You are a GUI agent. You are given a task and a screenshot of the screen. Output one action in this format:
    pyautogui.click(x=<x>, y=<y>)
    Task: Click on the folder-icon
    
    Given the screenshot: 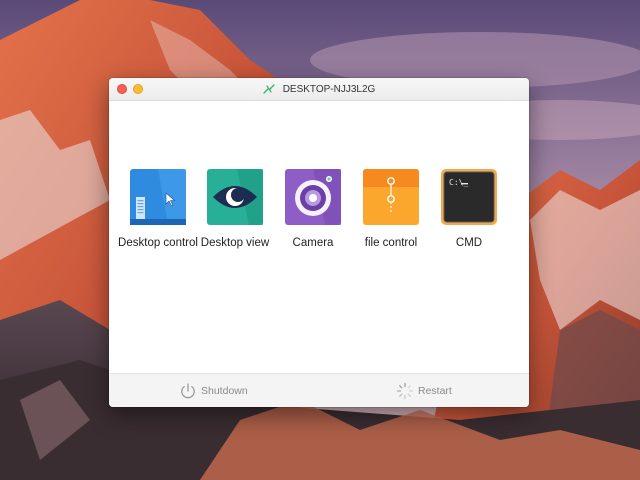 What is the action you would take?
    pyautogui.click(x=391, y=197)
    